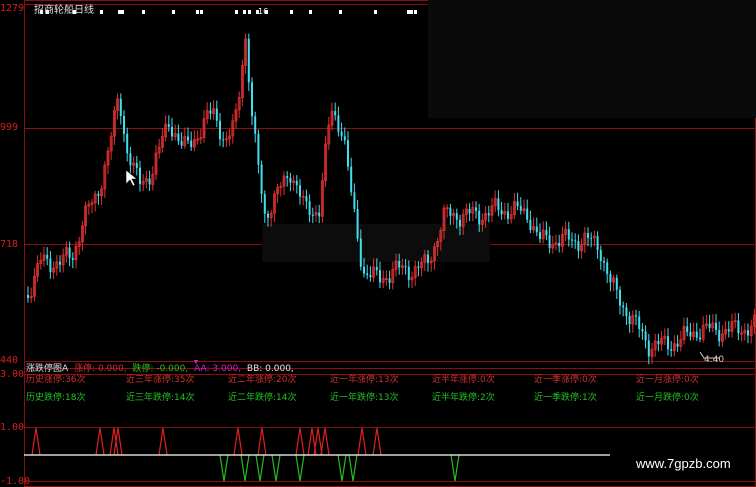  What do you see at coordinates (667, 380) in the screenshot?
I see `stat-limit-up: 近一月涨停:0次` at bounding box center [667, 380].